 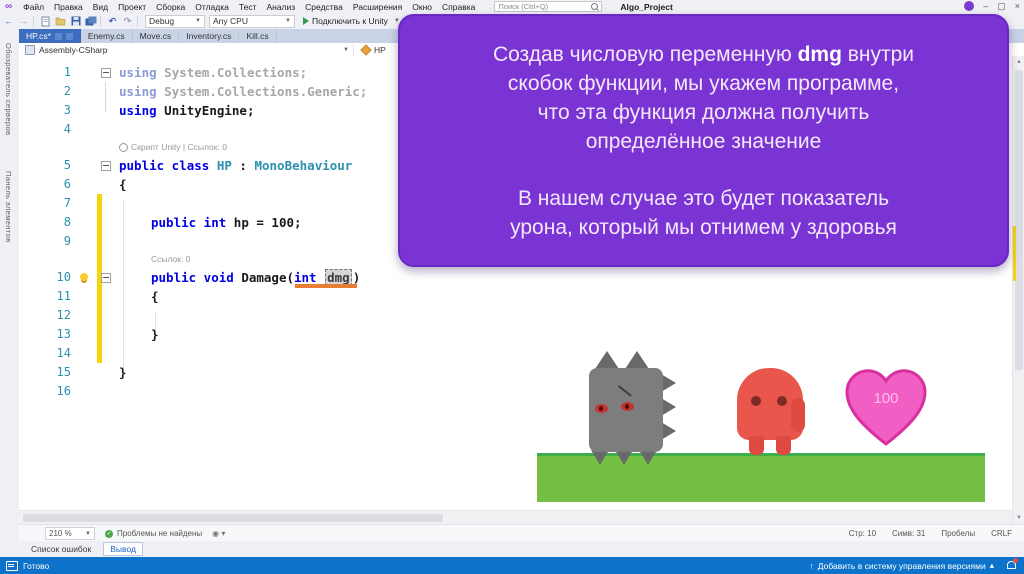 I want to click on code-lens-options-icon: ◉ ▾, so click(x=218, y=533).